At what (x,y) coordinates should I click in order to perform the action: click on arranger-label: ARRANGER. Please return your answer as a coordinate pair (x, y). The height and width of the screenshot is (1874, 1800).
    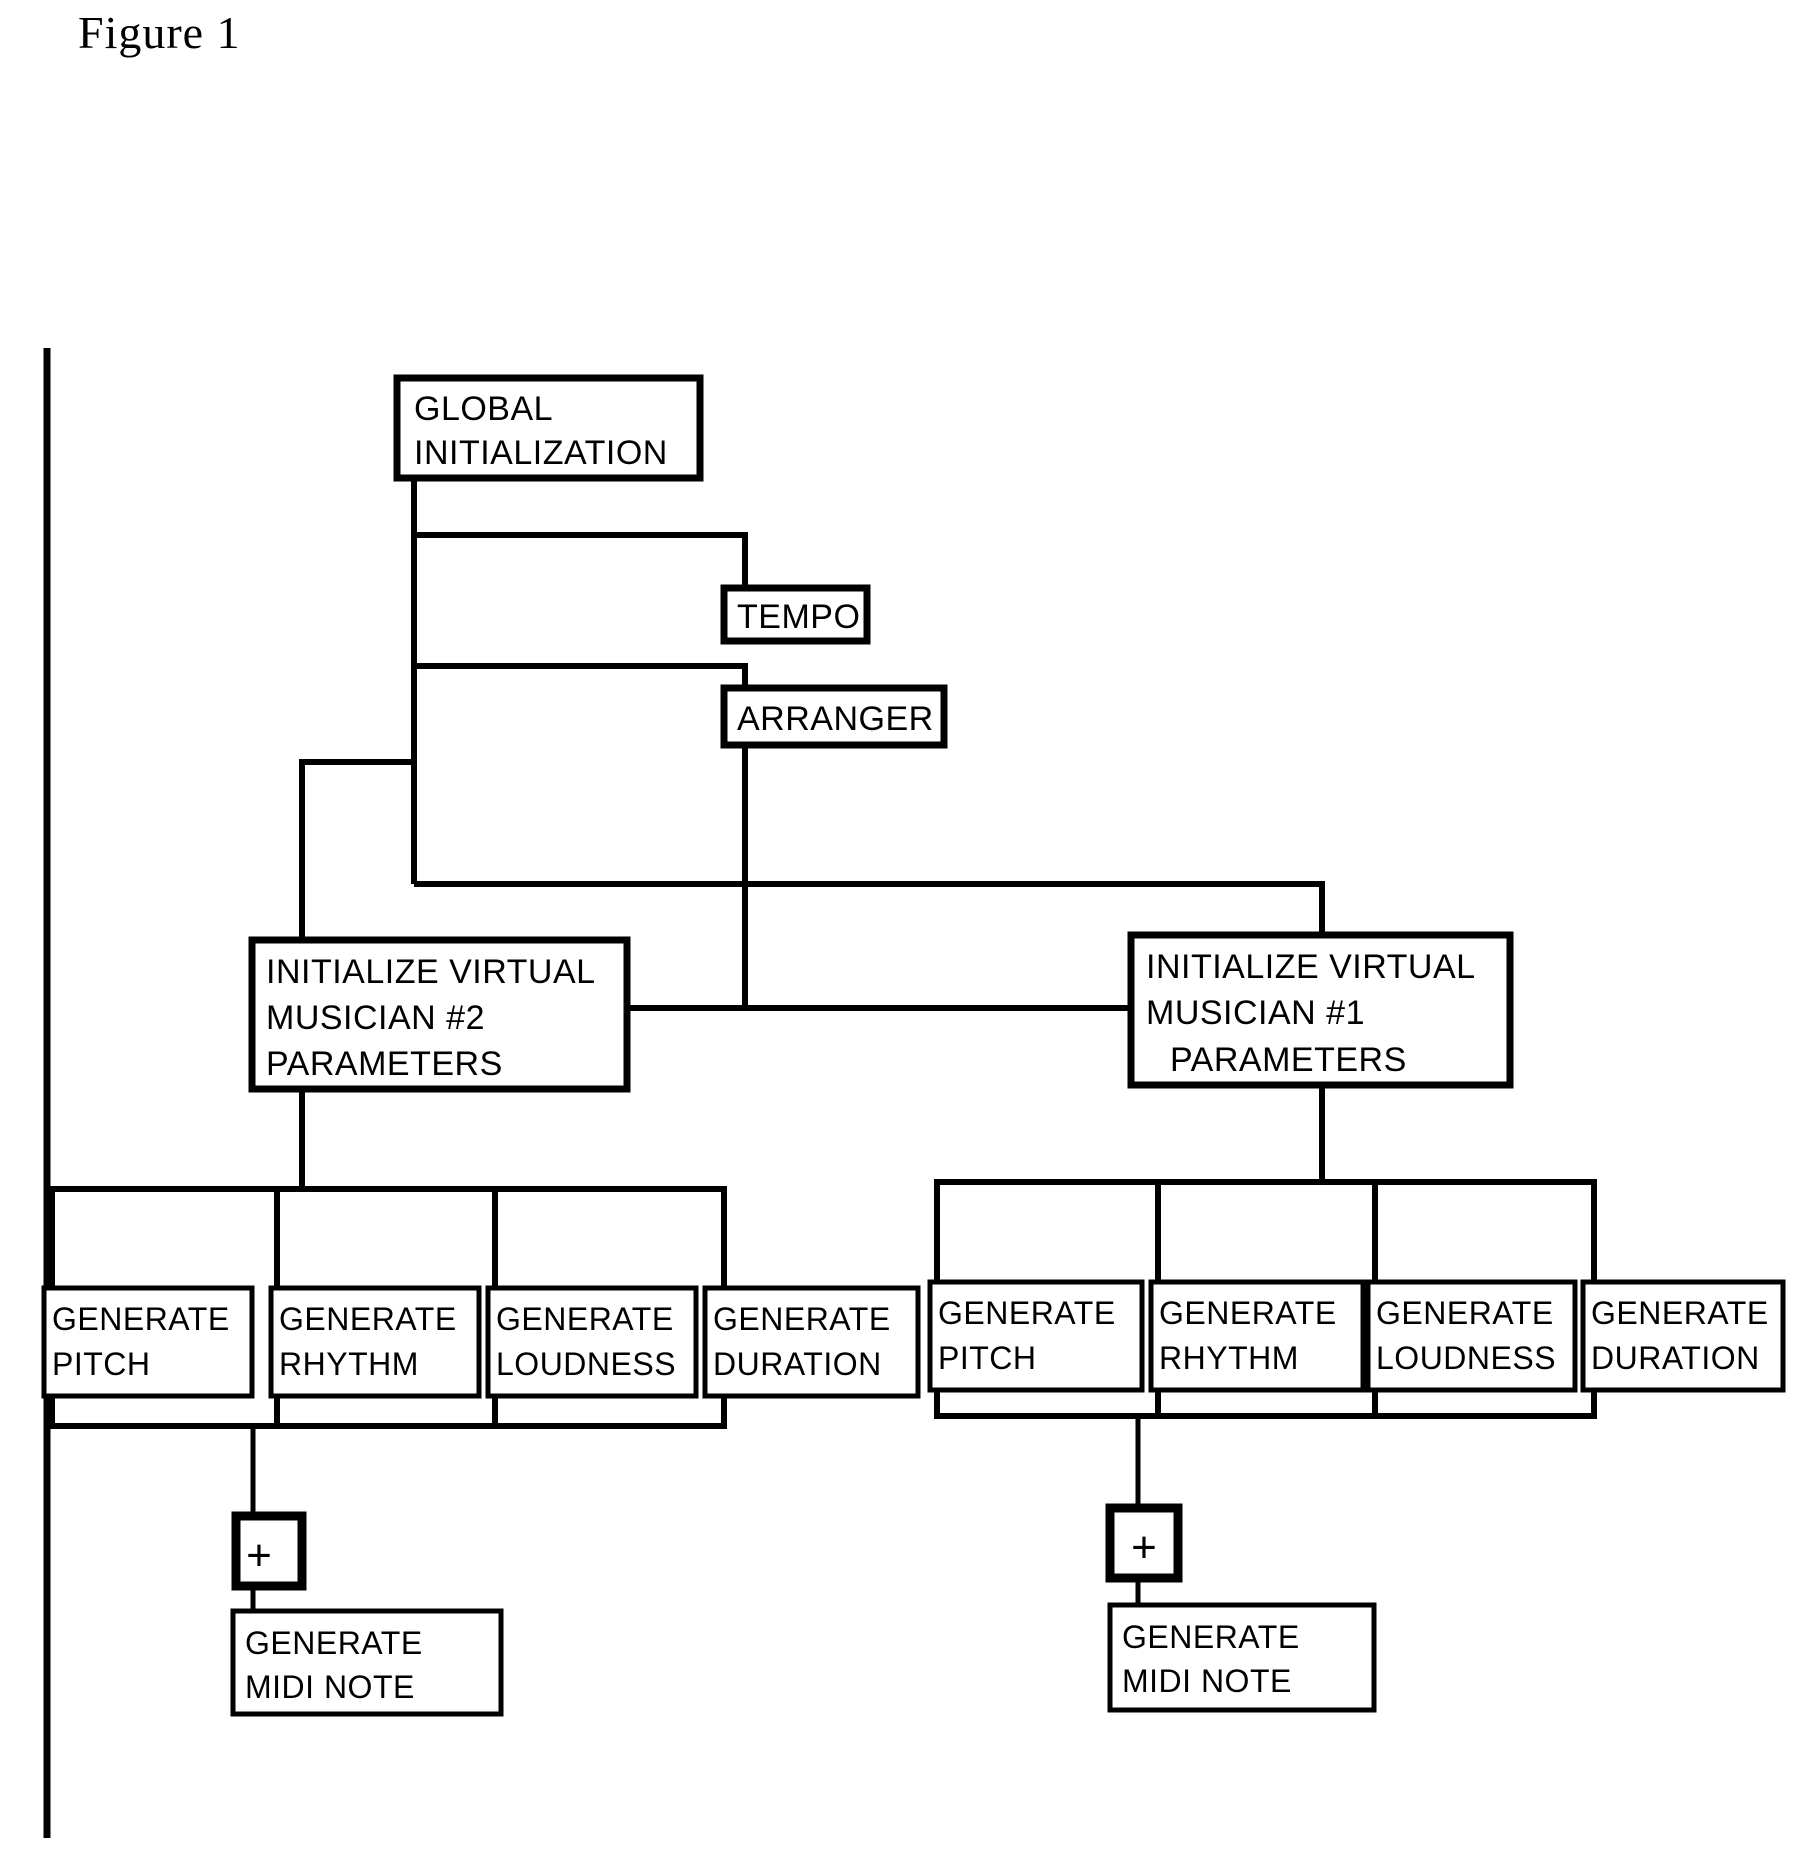
    Looking at the image, I should click on (835, 719).